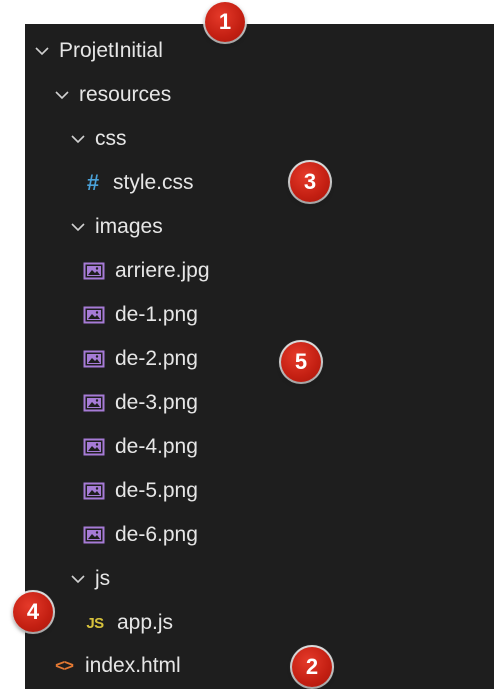 This screenshot has height=689, width=494. I want to click on file-label: style.css, so click(153, 182).